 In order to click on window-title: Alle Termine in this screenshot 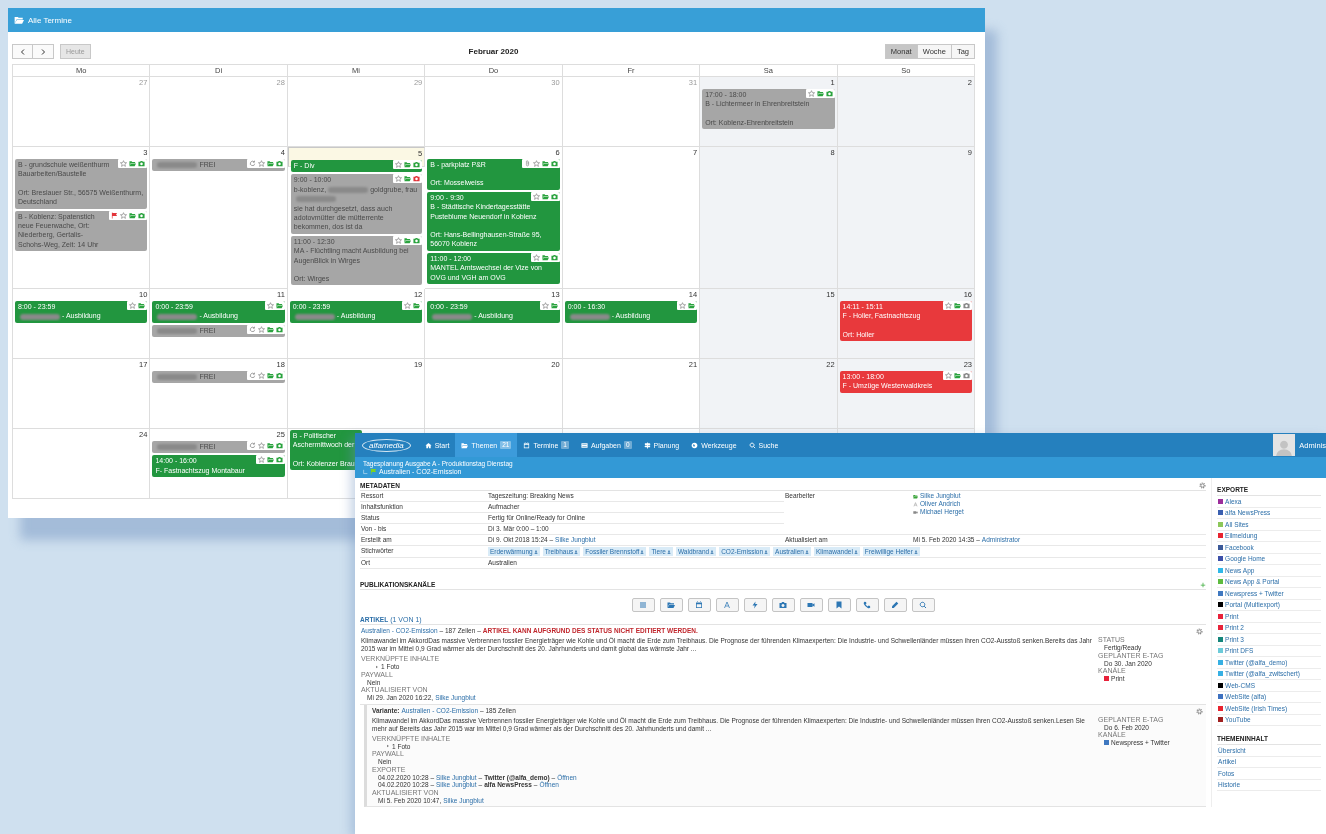, I will do `click(50, 20)`.